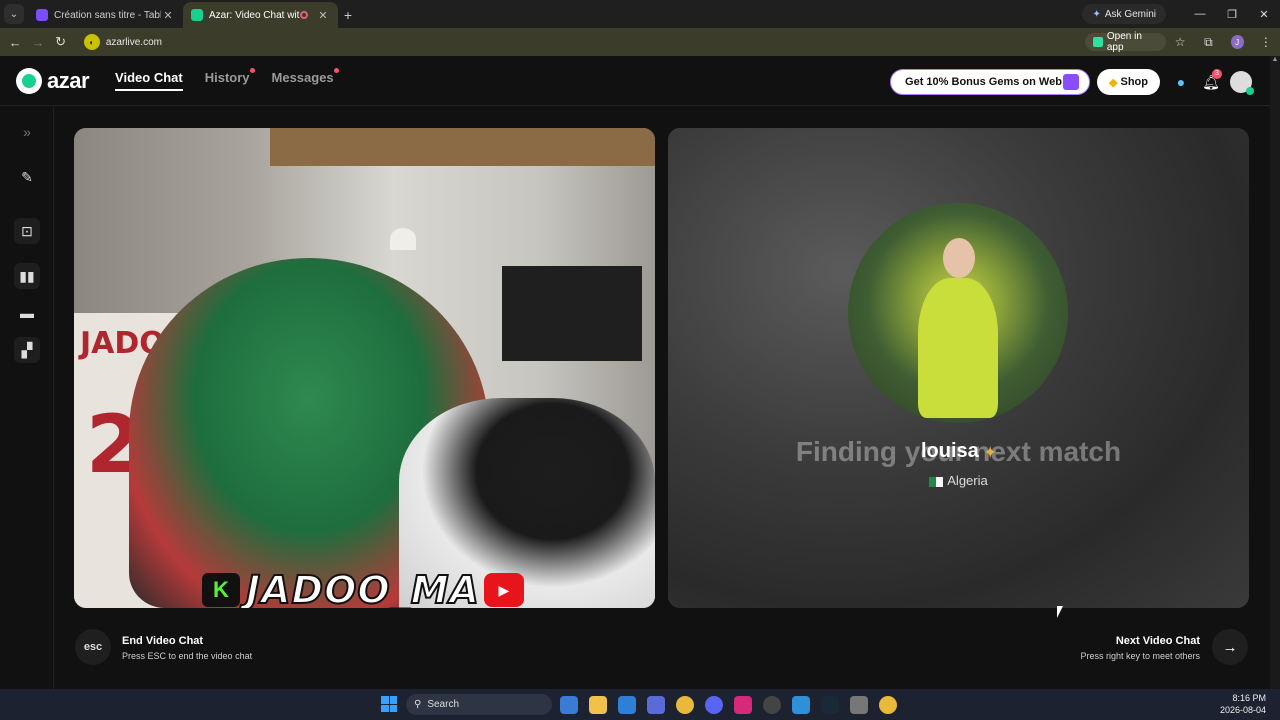  I want to click on extensions-icon: ⧉, so click(1208, 42).